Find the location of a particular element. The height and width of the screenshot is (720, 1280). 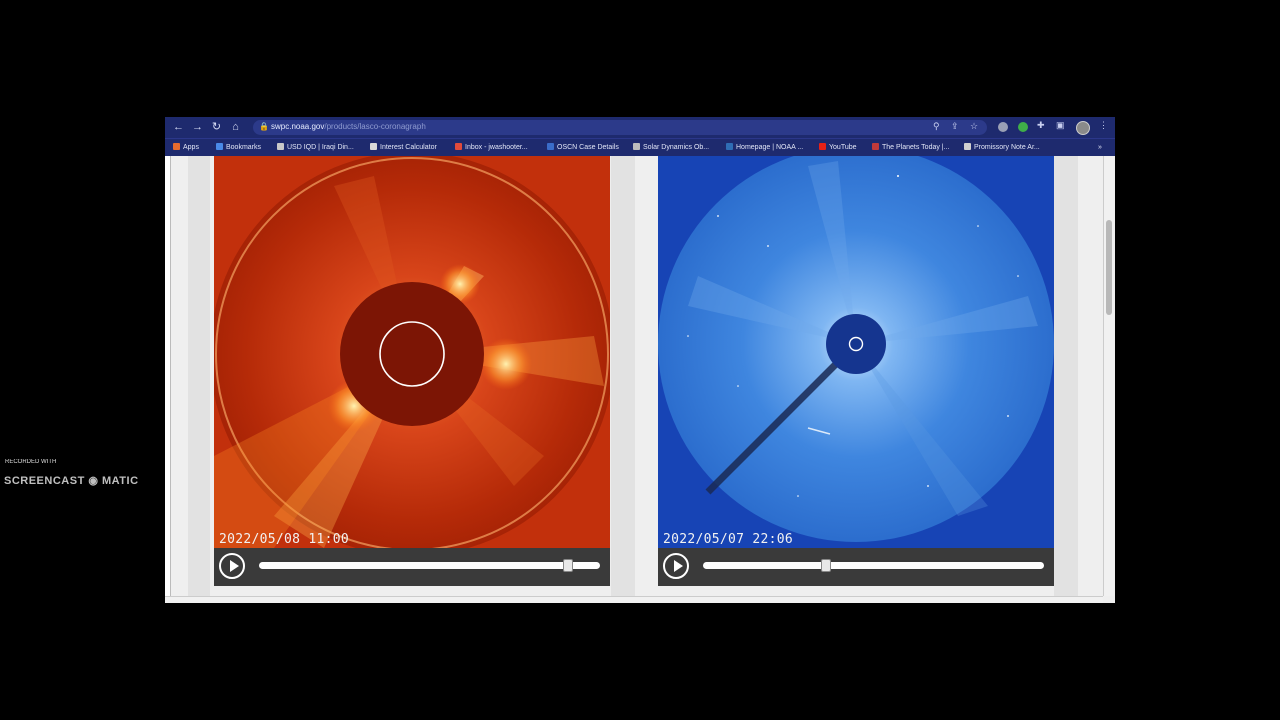

sidepanel-icon: ▣ is located at coordinates (1060, 125).